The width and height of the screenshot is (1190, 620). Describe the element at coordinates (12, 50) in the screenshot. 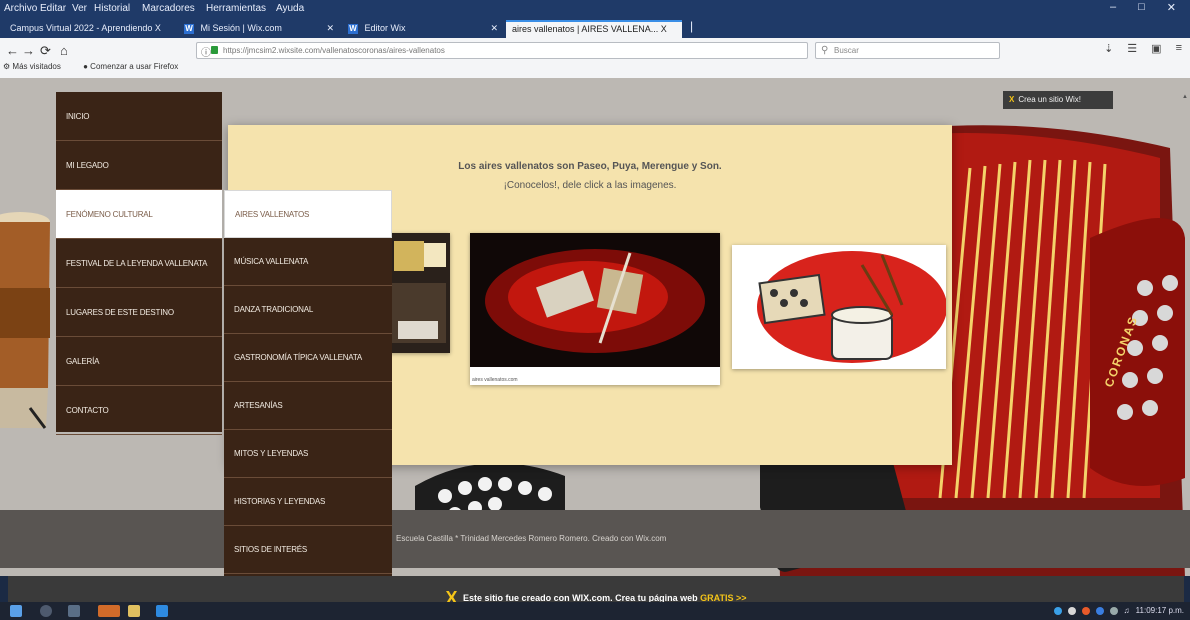

I see `back-icon: ←` at that location.